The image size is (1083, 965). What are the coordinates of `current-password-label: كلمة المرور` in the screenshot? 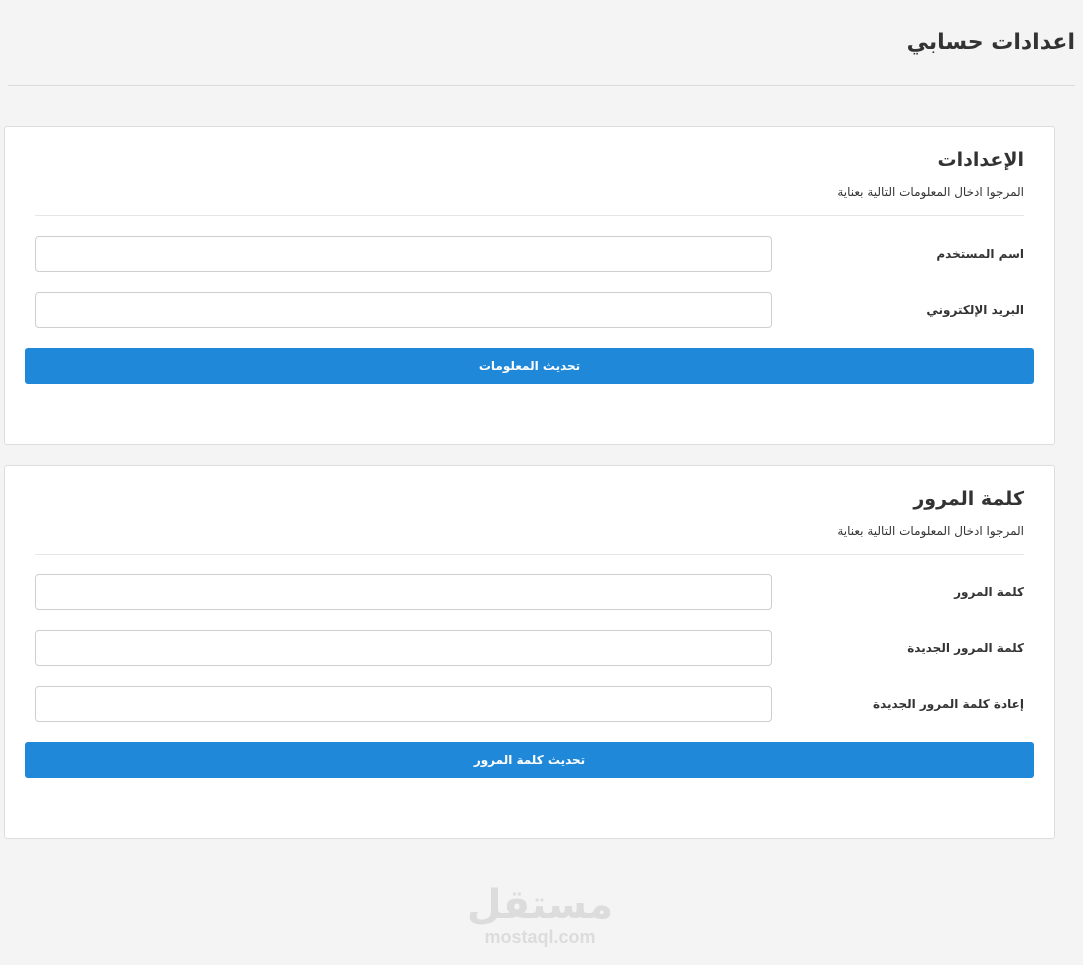 It's located at (989, 592).